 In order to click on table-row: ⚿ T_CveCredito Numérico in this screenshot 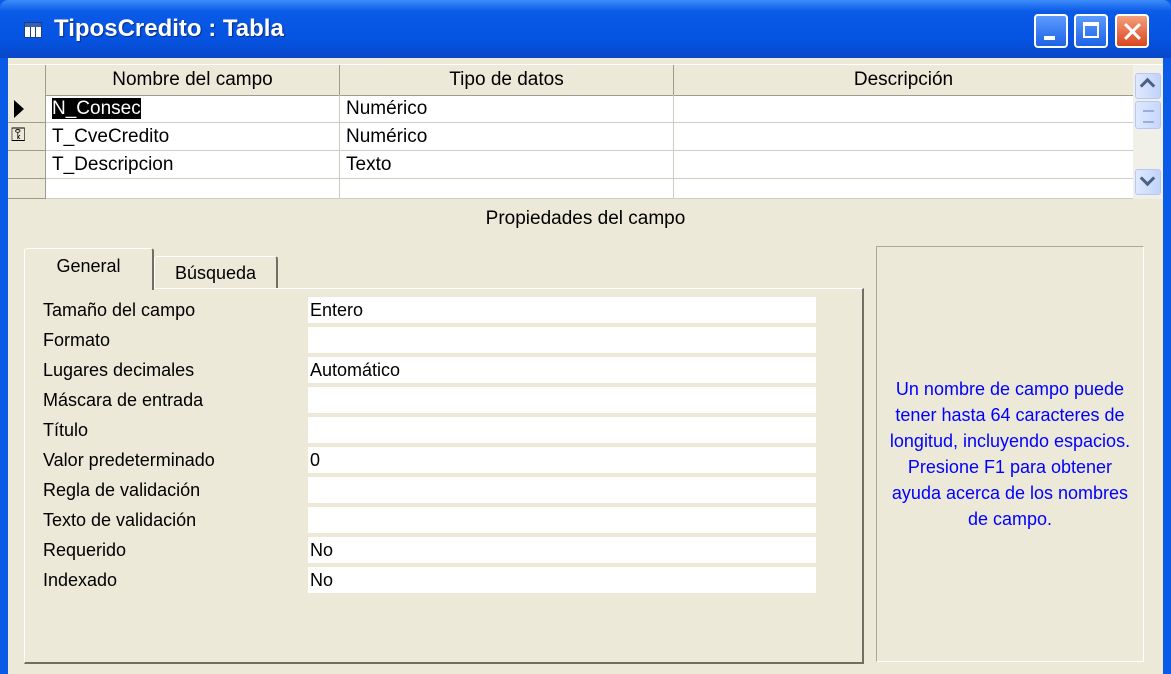, I will do `click(570, 137)`.